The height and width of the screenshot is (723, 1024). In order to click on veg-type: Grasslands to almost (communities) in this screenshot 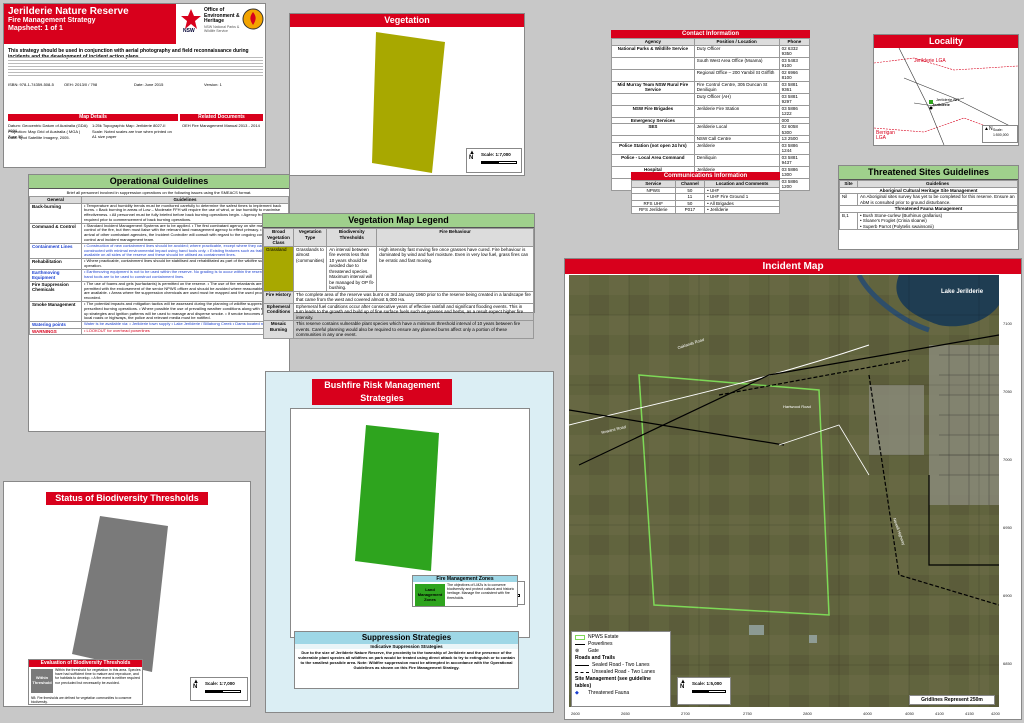, I will do `click(310, 268)`.